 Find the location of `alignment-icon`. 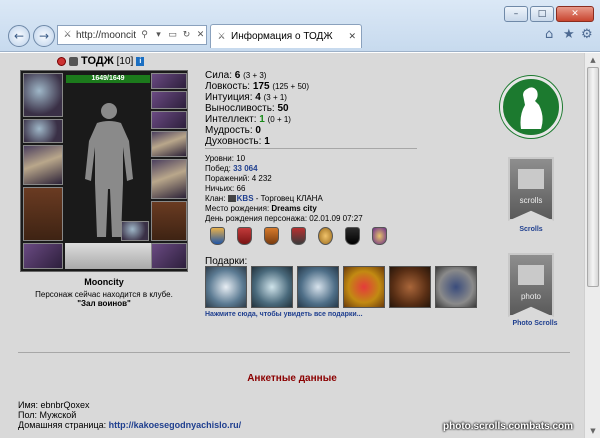

alignment-icon is located at coordinates (61, 61).